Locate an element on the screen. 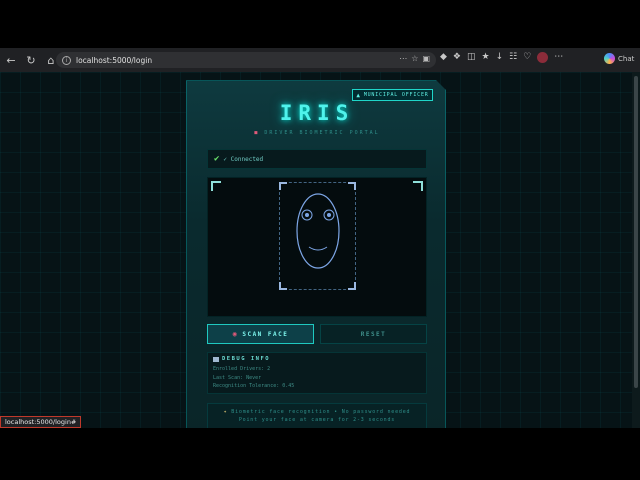 The width and height of the screenshot is (640, 480). face-frame-corner-br is located at coordinates (352, 286).